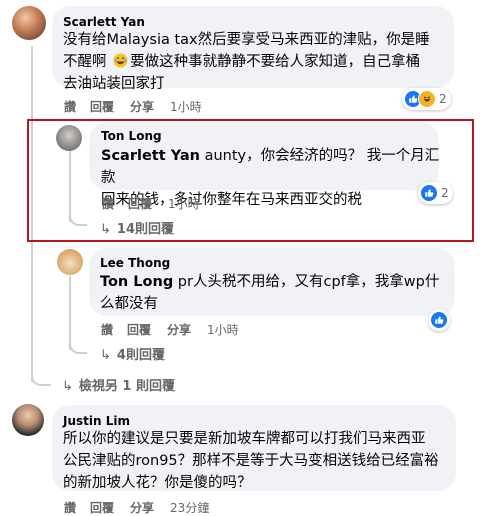  I want to click on reactions-summary, so click(439, 320).